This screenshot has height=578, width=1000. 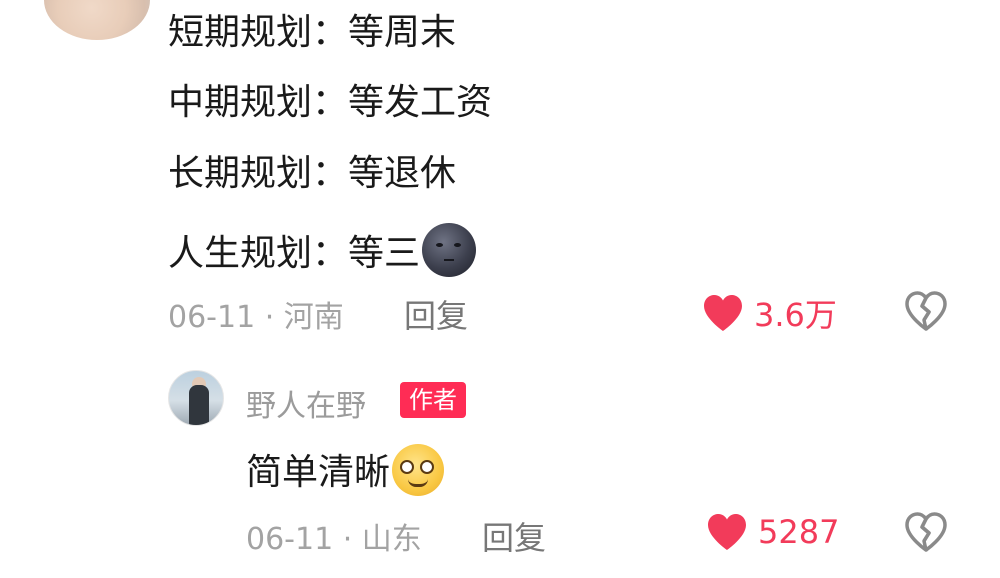 What do you see at coordinates (97, 20) in the screenshot?
I see `commenter-avatar` at bounding box center [97, 20].